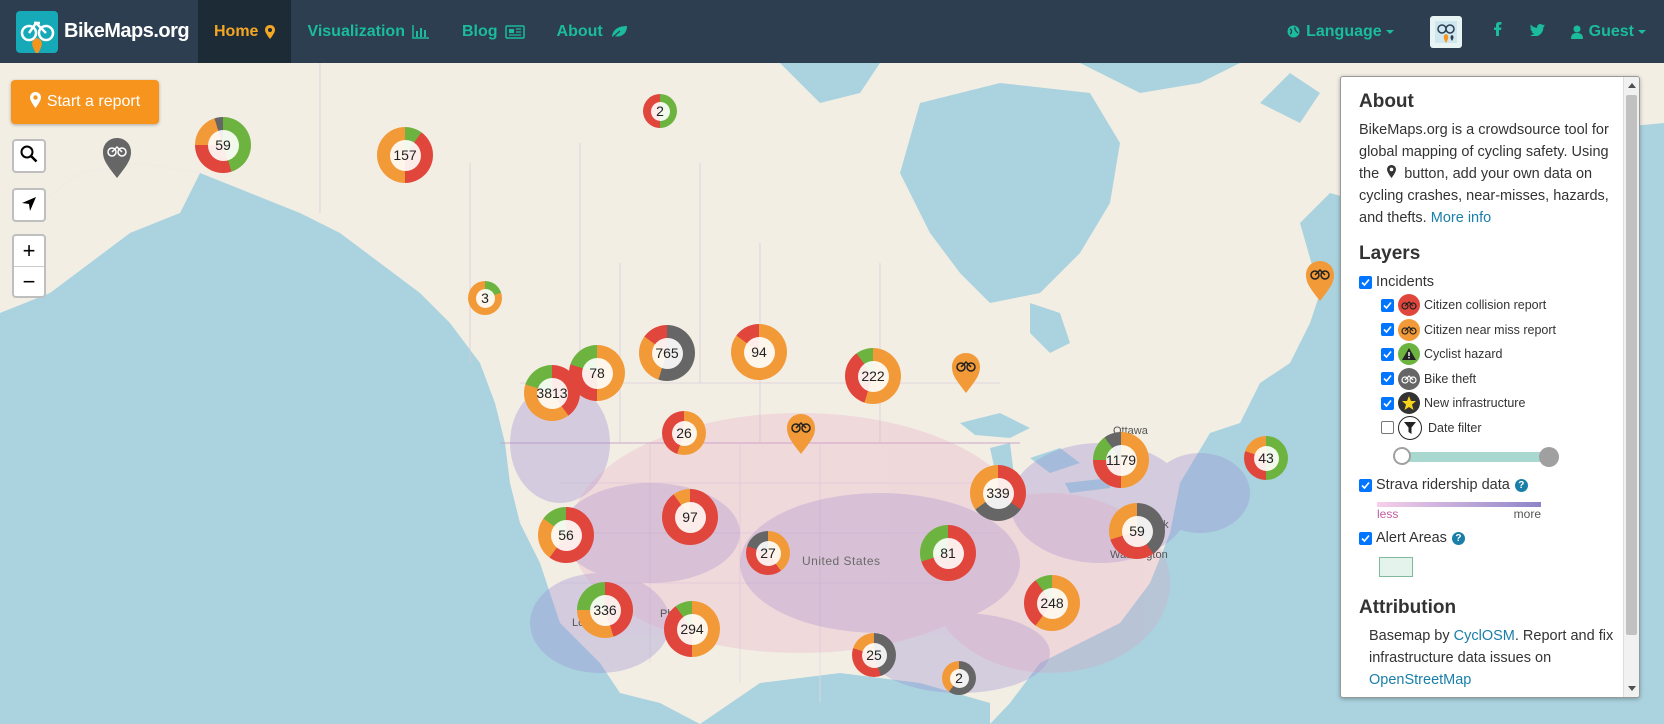 Image resolution: width=1664 pixels, height=724 pixels. Describe the element at coordinates (1387, 305) in the screenshot. I see `collision-checkbox` at that location.